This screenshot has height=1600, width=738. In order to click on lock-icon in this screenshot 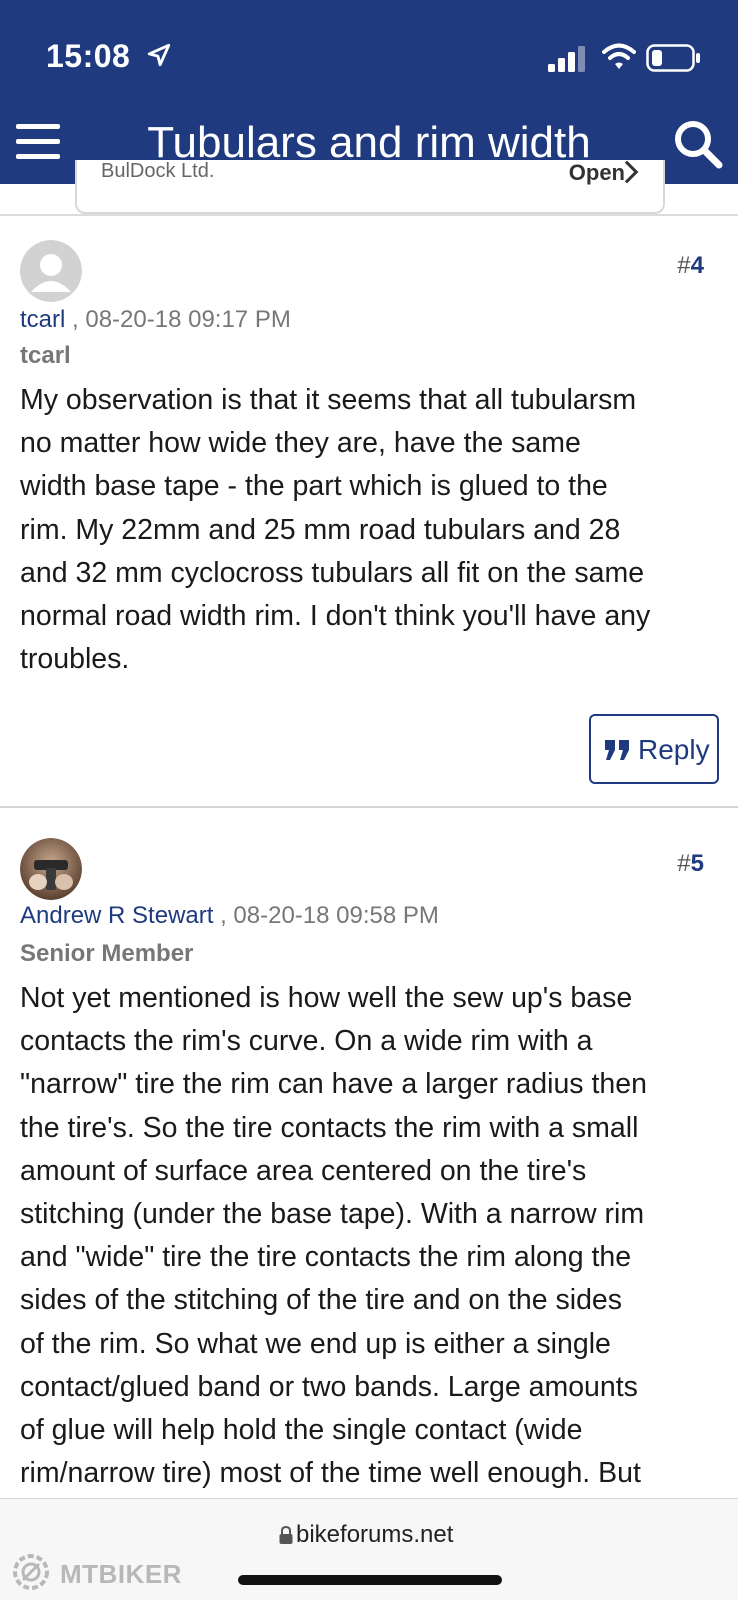, I will do `click(286, 1534)`.